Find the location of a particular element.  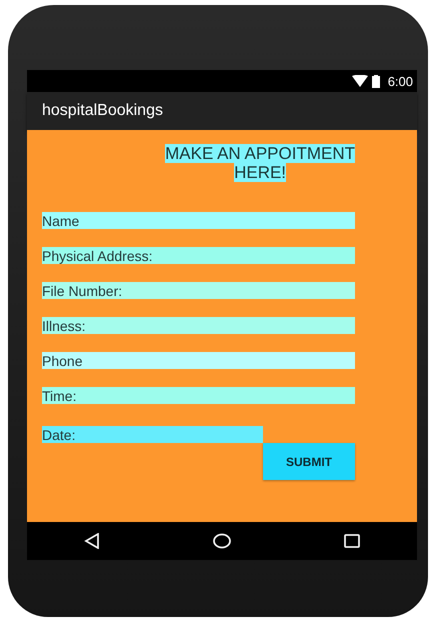

input-field: Physical Address: is located at coordinates (198, 255).